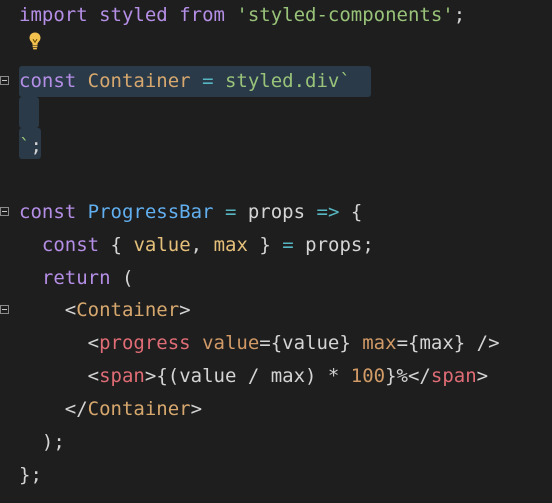 Image resolution: width=552 pixels, height=503 pixels. What do you see at coordinates (259, 343) in the screenshot?
I see `code-line-11: <progress value={value} max={max} />` at bounding box center [259, 343].